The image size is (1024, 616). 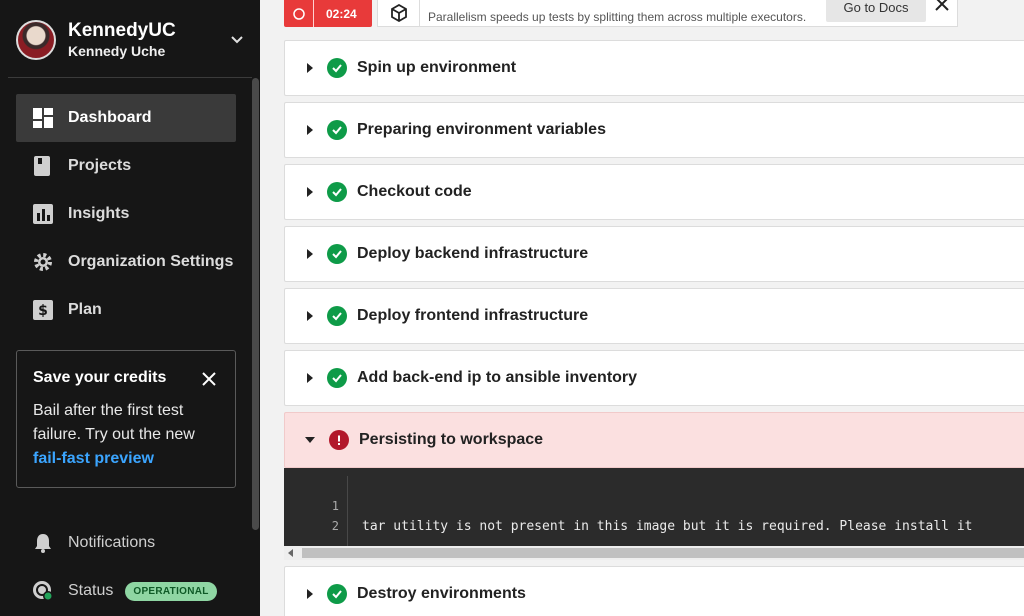 I want to click on org-switcher: KennedyUC Kennedy Uche, so click(x=134, y=40).